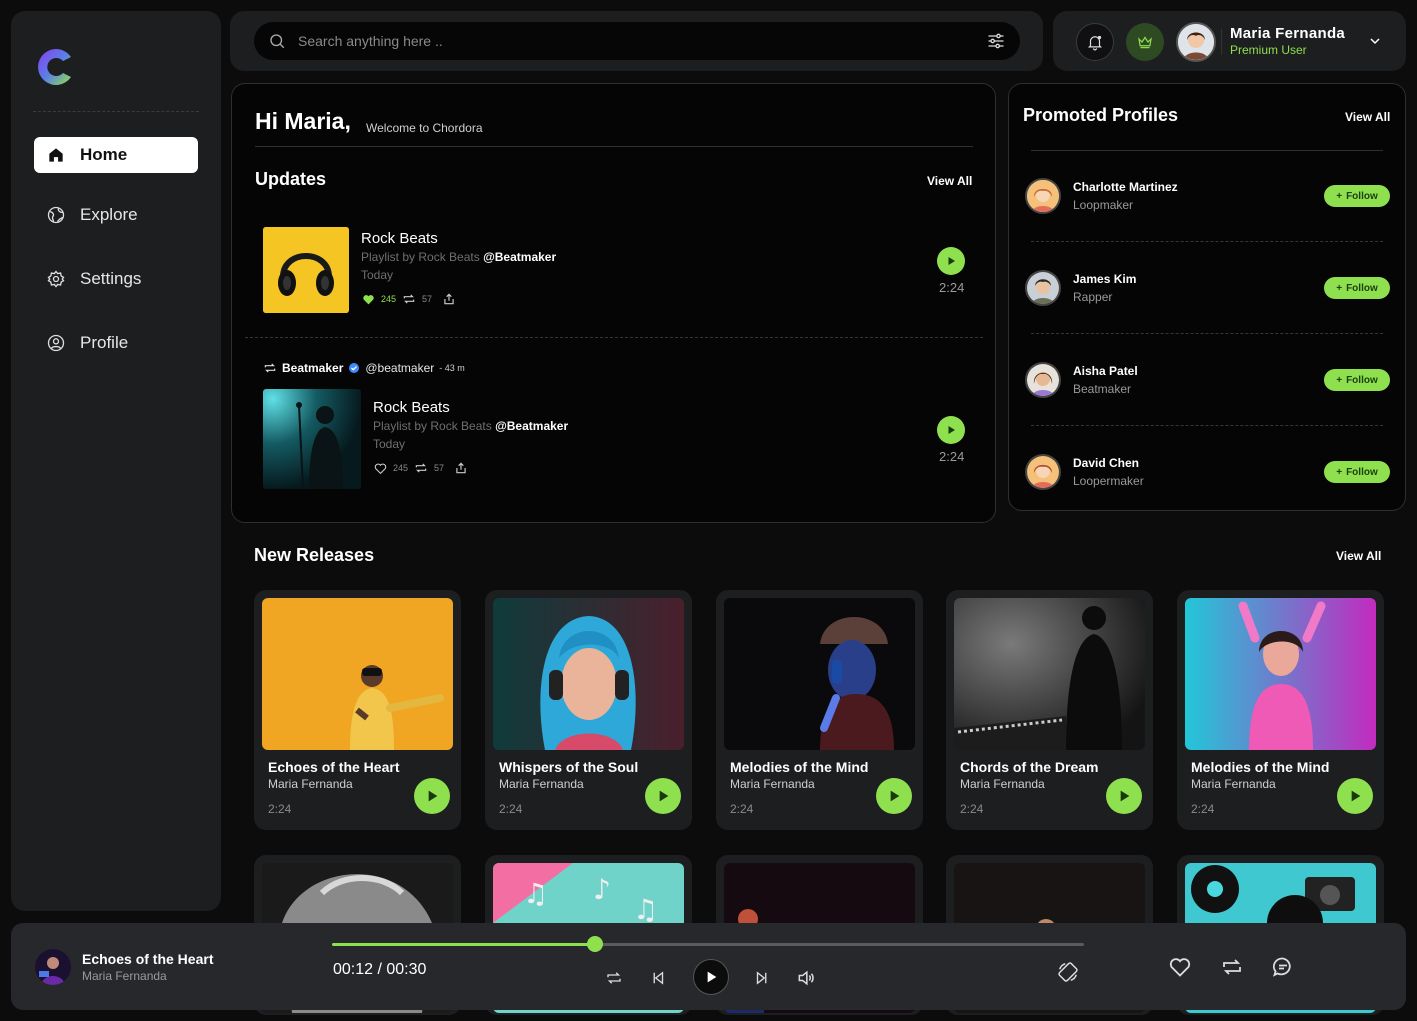 The image size is (1417, 1021). What do you see at coordinates (380, 468) in the screenshot?
I see `heart-icon` at bounding box center [380, 468].